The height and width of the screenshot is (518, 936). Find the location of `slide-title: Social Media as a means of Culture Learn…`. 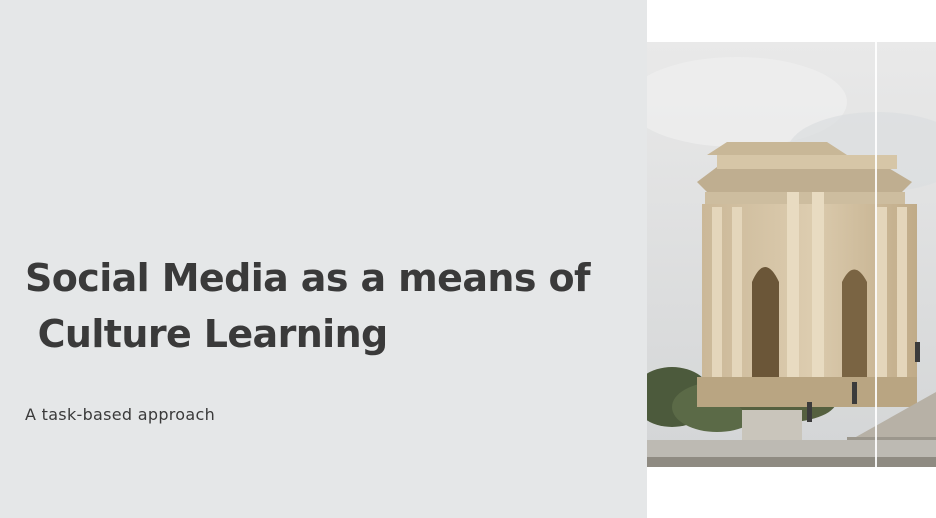

slide-title: Social Media as a means of Culture Learn… is located at coordinates (325, 306).